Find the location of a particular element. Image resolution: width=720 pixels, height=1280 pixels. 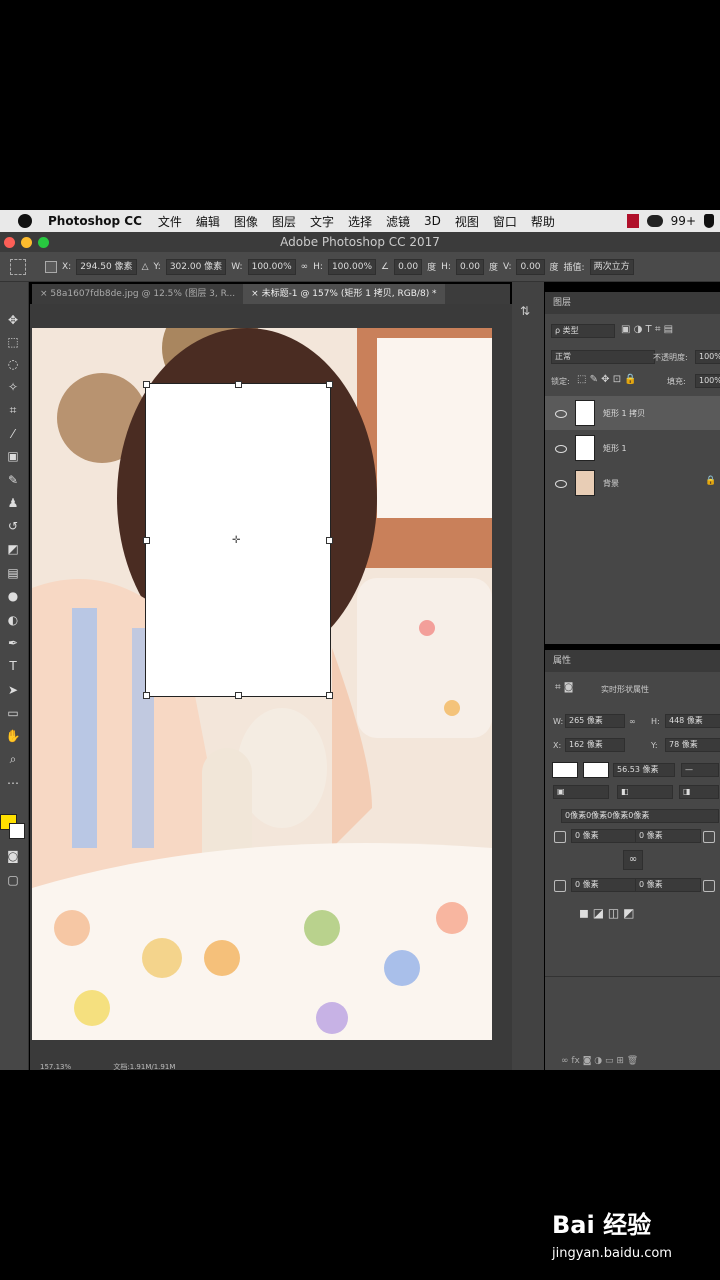

marquee-tool-icon: ⬚ is located at coordinates (13, 342).